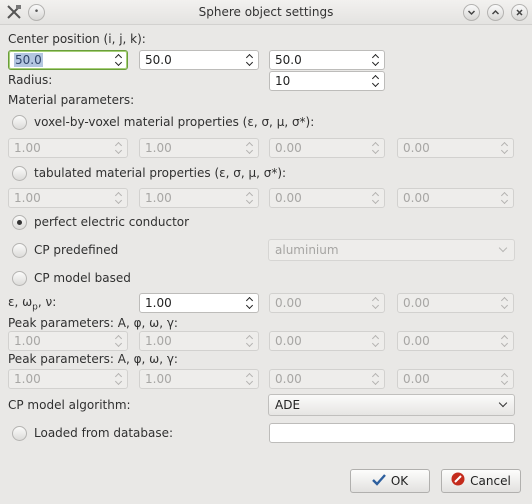 This screenshot has width=532, height=504. I want to click on center-position-label: Center position (i, j, k):, so click(77, 39).